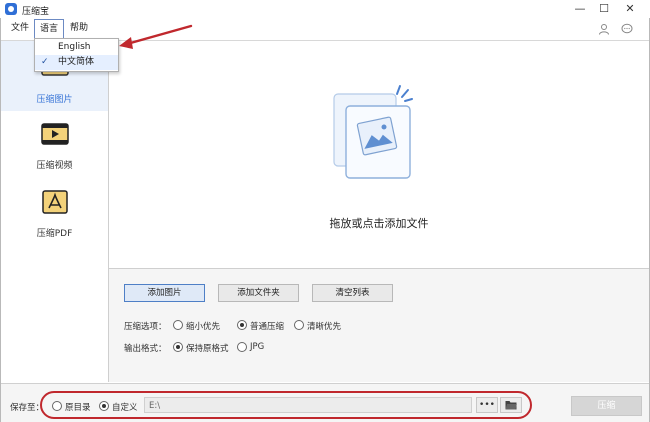  I want to click on clear-list-button: 清空列表, so click(352, 293).